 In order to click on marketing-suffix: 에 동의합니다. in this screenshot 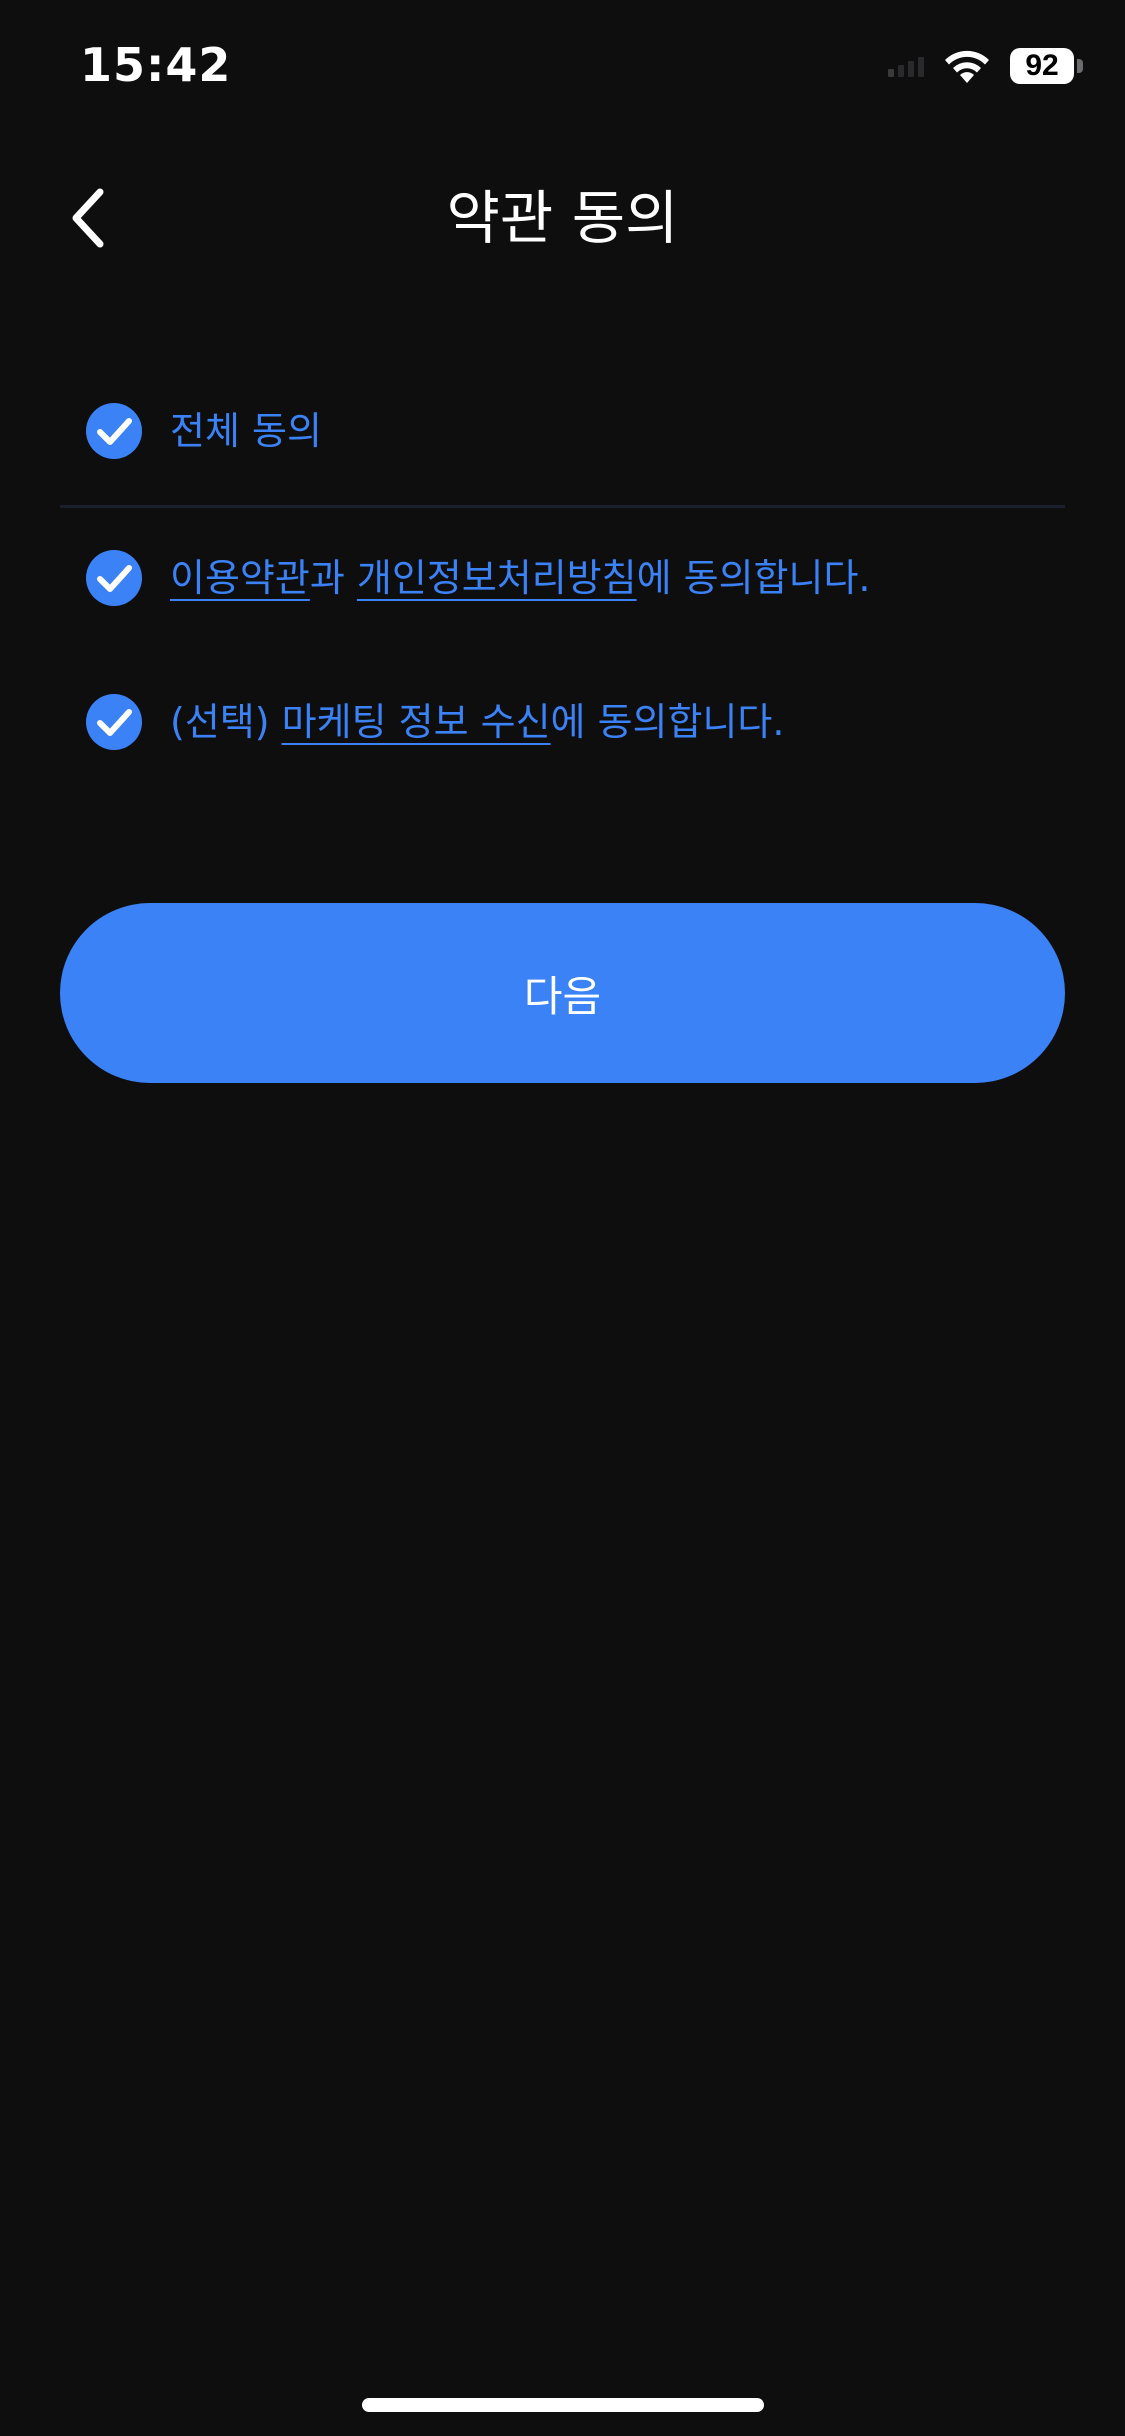, I will do `click(667, 722)`.